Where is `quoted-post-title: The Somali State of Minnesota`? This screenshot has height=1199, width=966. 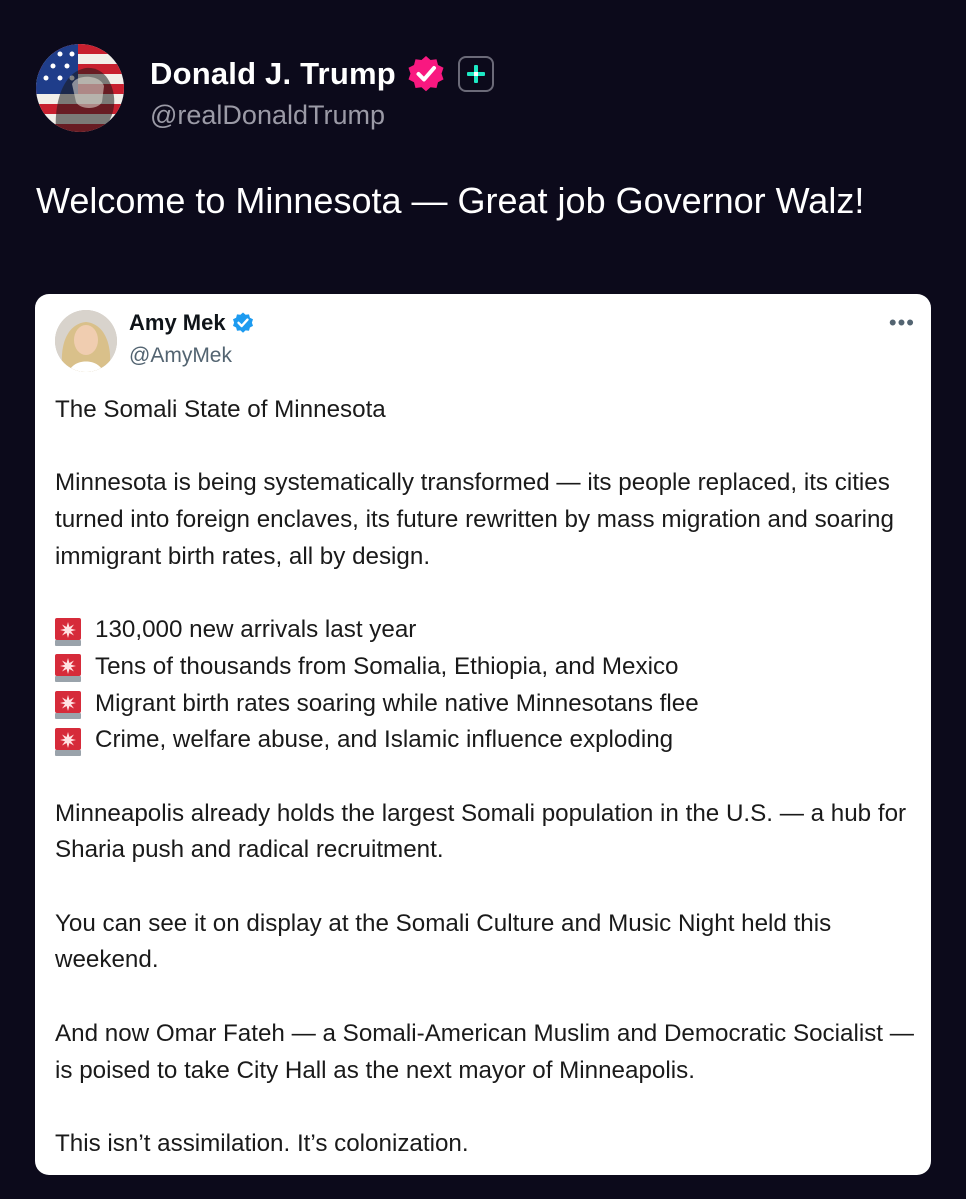 quoted-post-title: The Somali State of Minnesota is located at coordinates (220, 409).